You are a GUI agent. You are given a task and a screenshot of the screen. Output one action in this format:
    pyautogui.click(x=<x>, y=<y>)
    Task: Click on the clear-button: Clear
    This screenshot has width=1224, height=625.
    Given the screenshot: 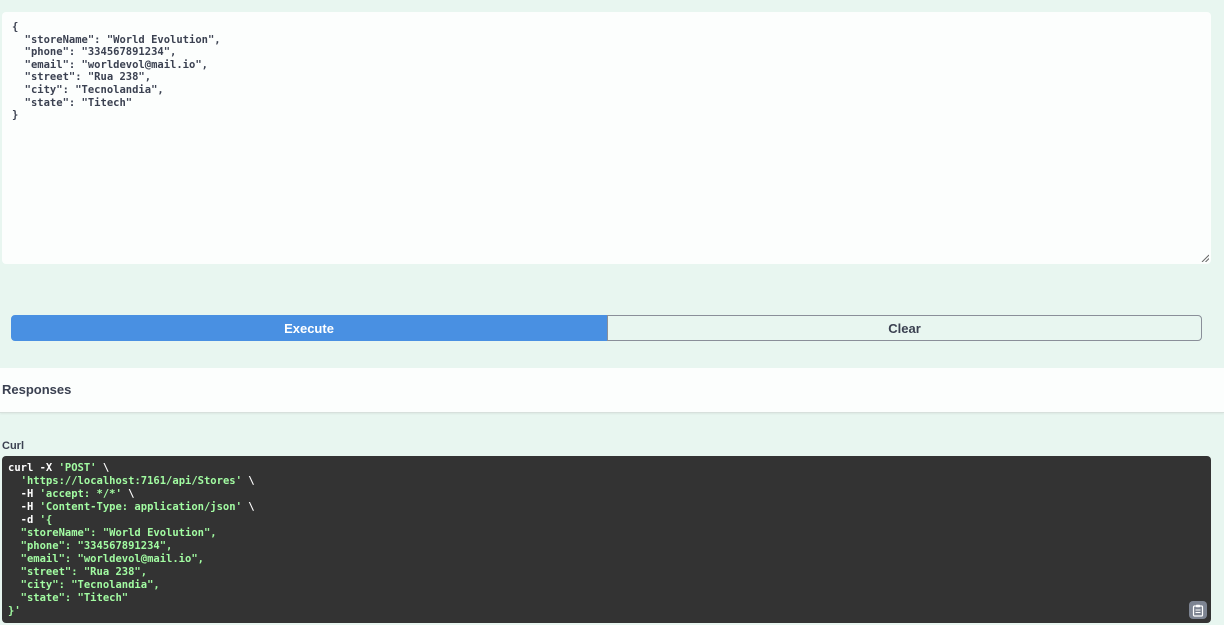 What is the action you would take?
    pyautogui.click(x=904, y=328)
    